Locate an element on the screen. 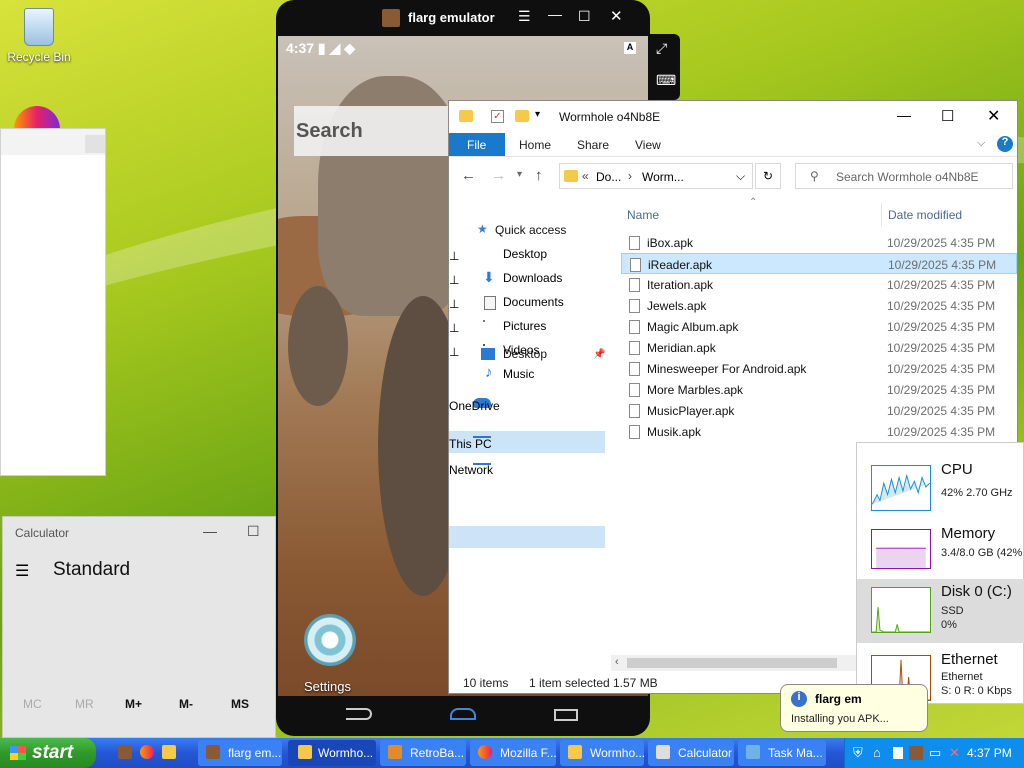 The height and width of the screenshot is (768, 1024). nav-onedrive: OneDrive is located at coordinates (474, 406).